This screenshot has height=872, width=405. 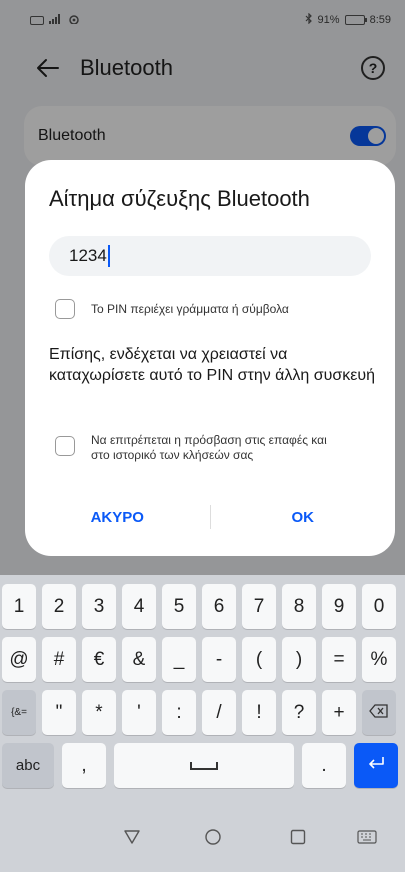 I want to click on enter-key, so click(x=376, y=765).